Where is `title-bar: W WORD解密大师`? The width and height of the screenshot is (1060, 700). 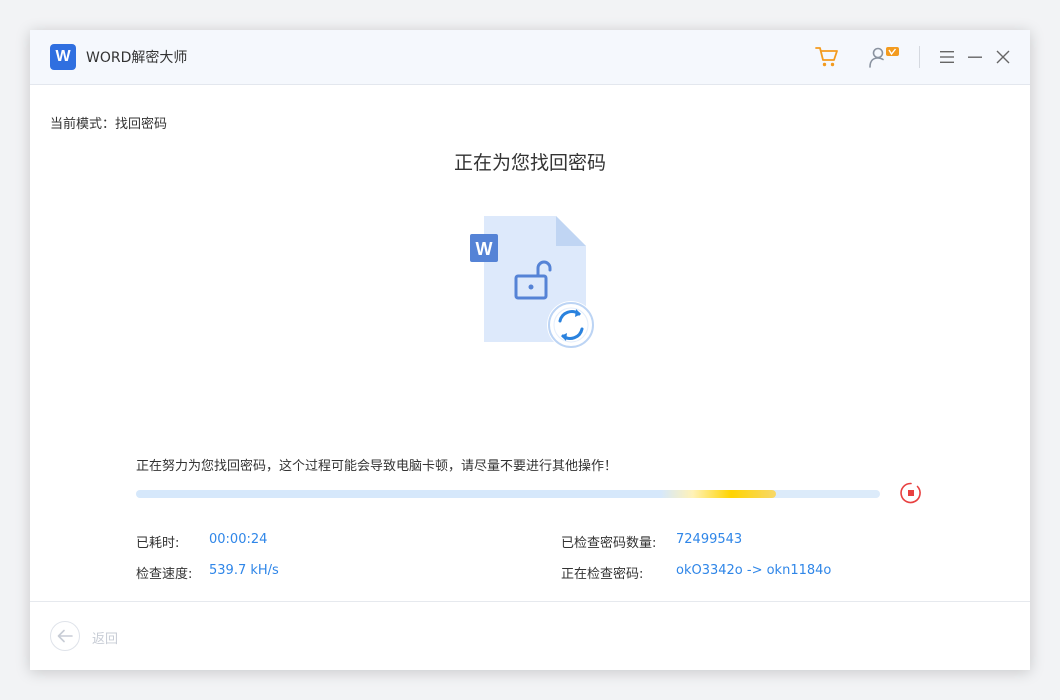
title-bar: W WORD解密大师 is located at coordinates (530, 57).